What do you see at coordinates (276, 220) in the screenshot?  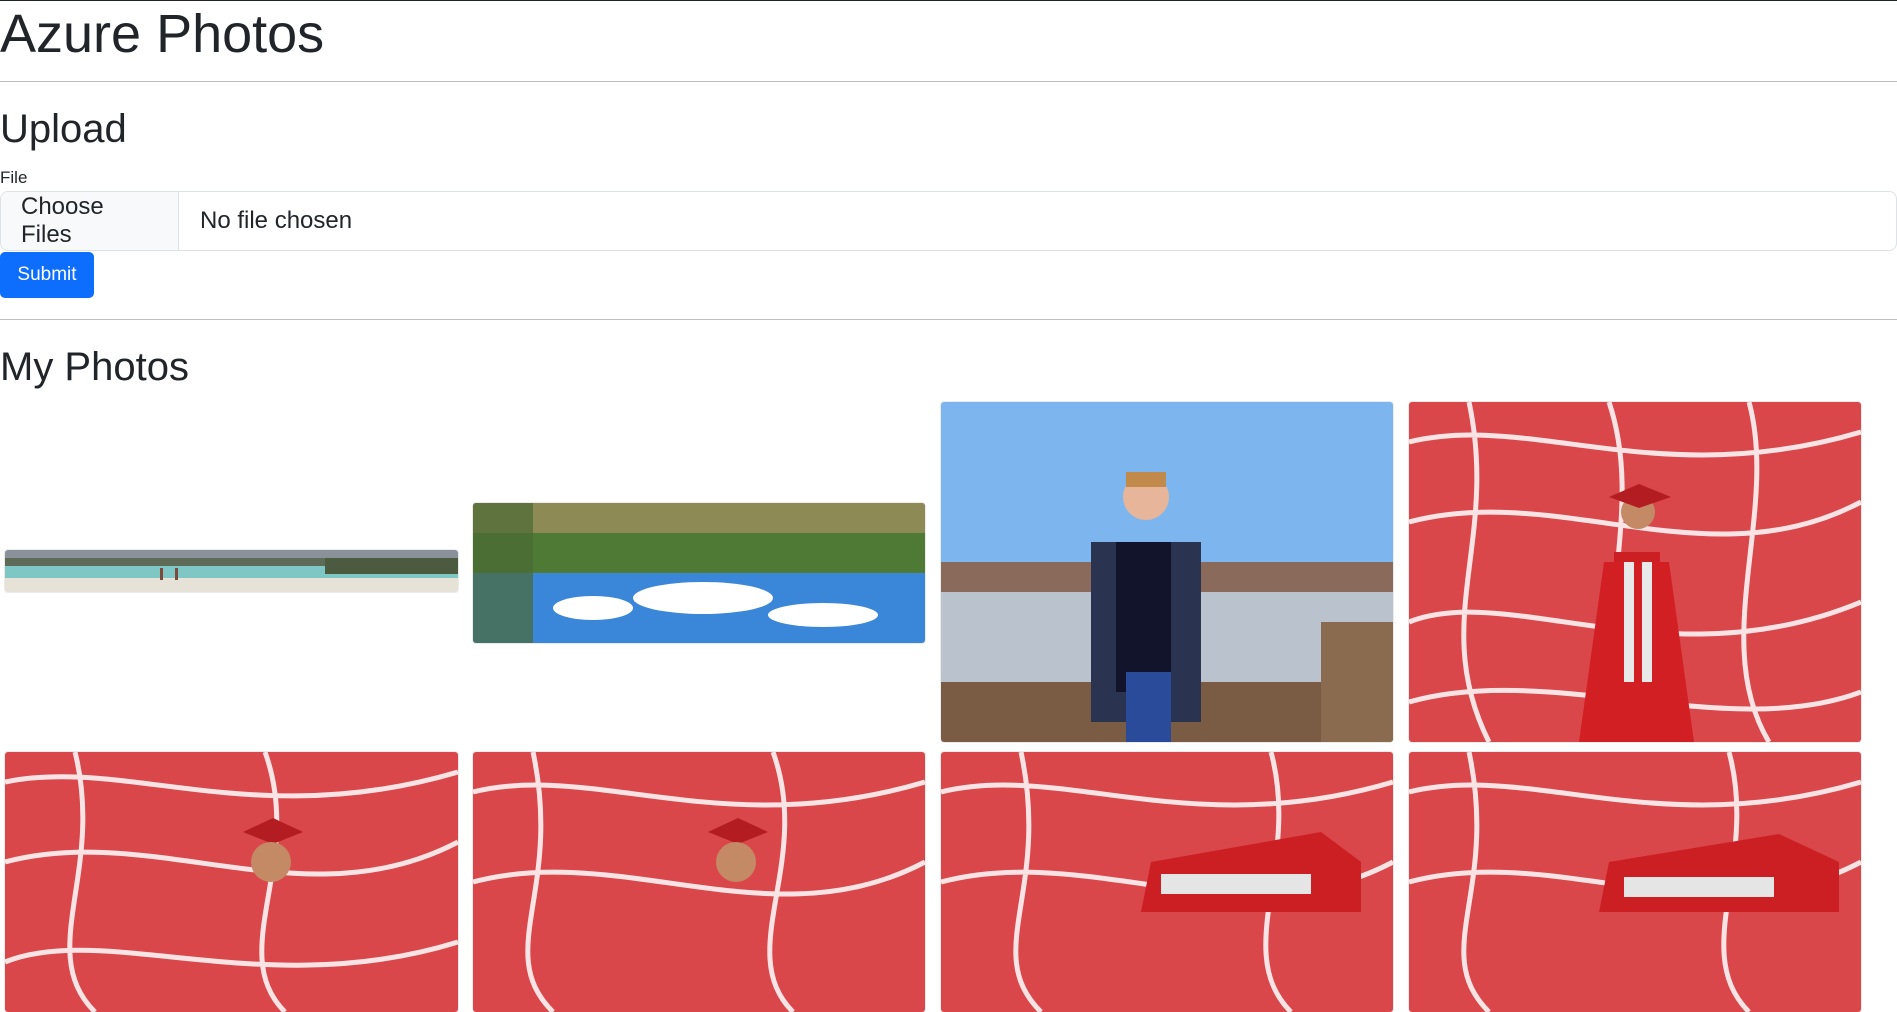 I see `file-status: No file chosen` at bounding box center [276, 220].